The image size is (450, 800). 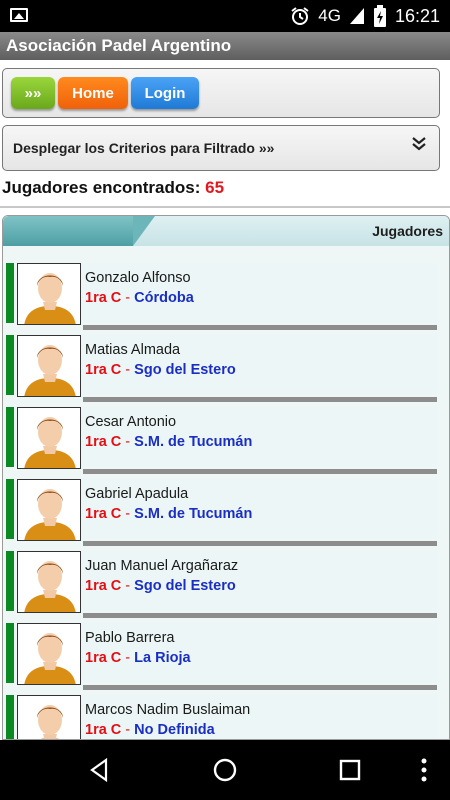 I want to click on player-name: Juan Manuel Argañaraz, so click(x=162, y=566).